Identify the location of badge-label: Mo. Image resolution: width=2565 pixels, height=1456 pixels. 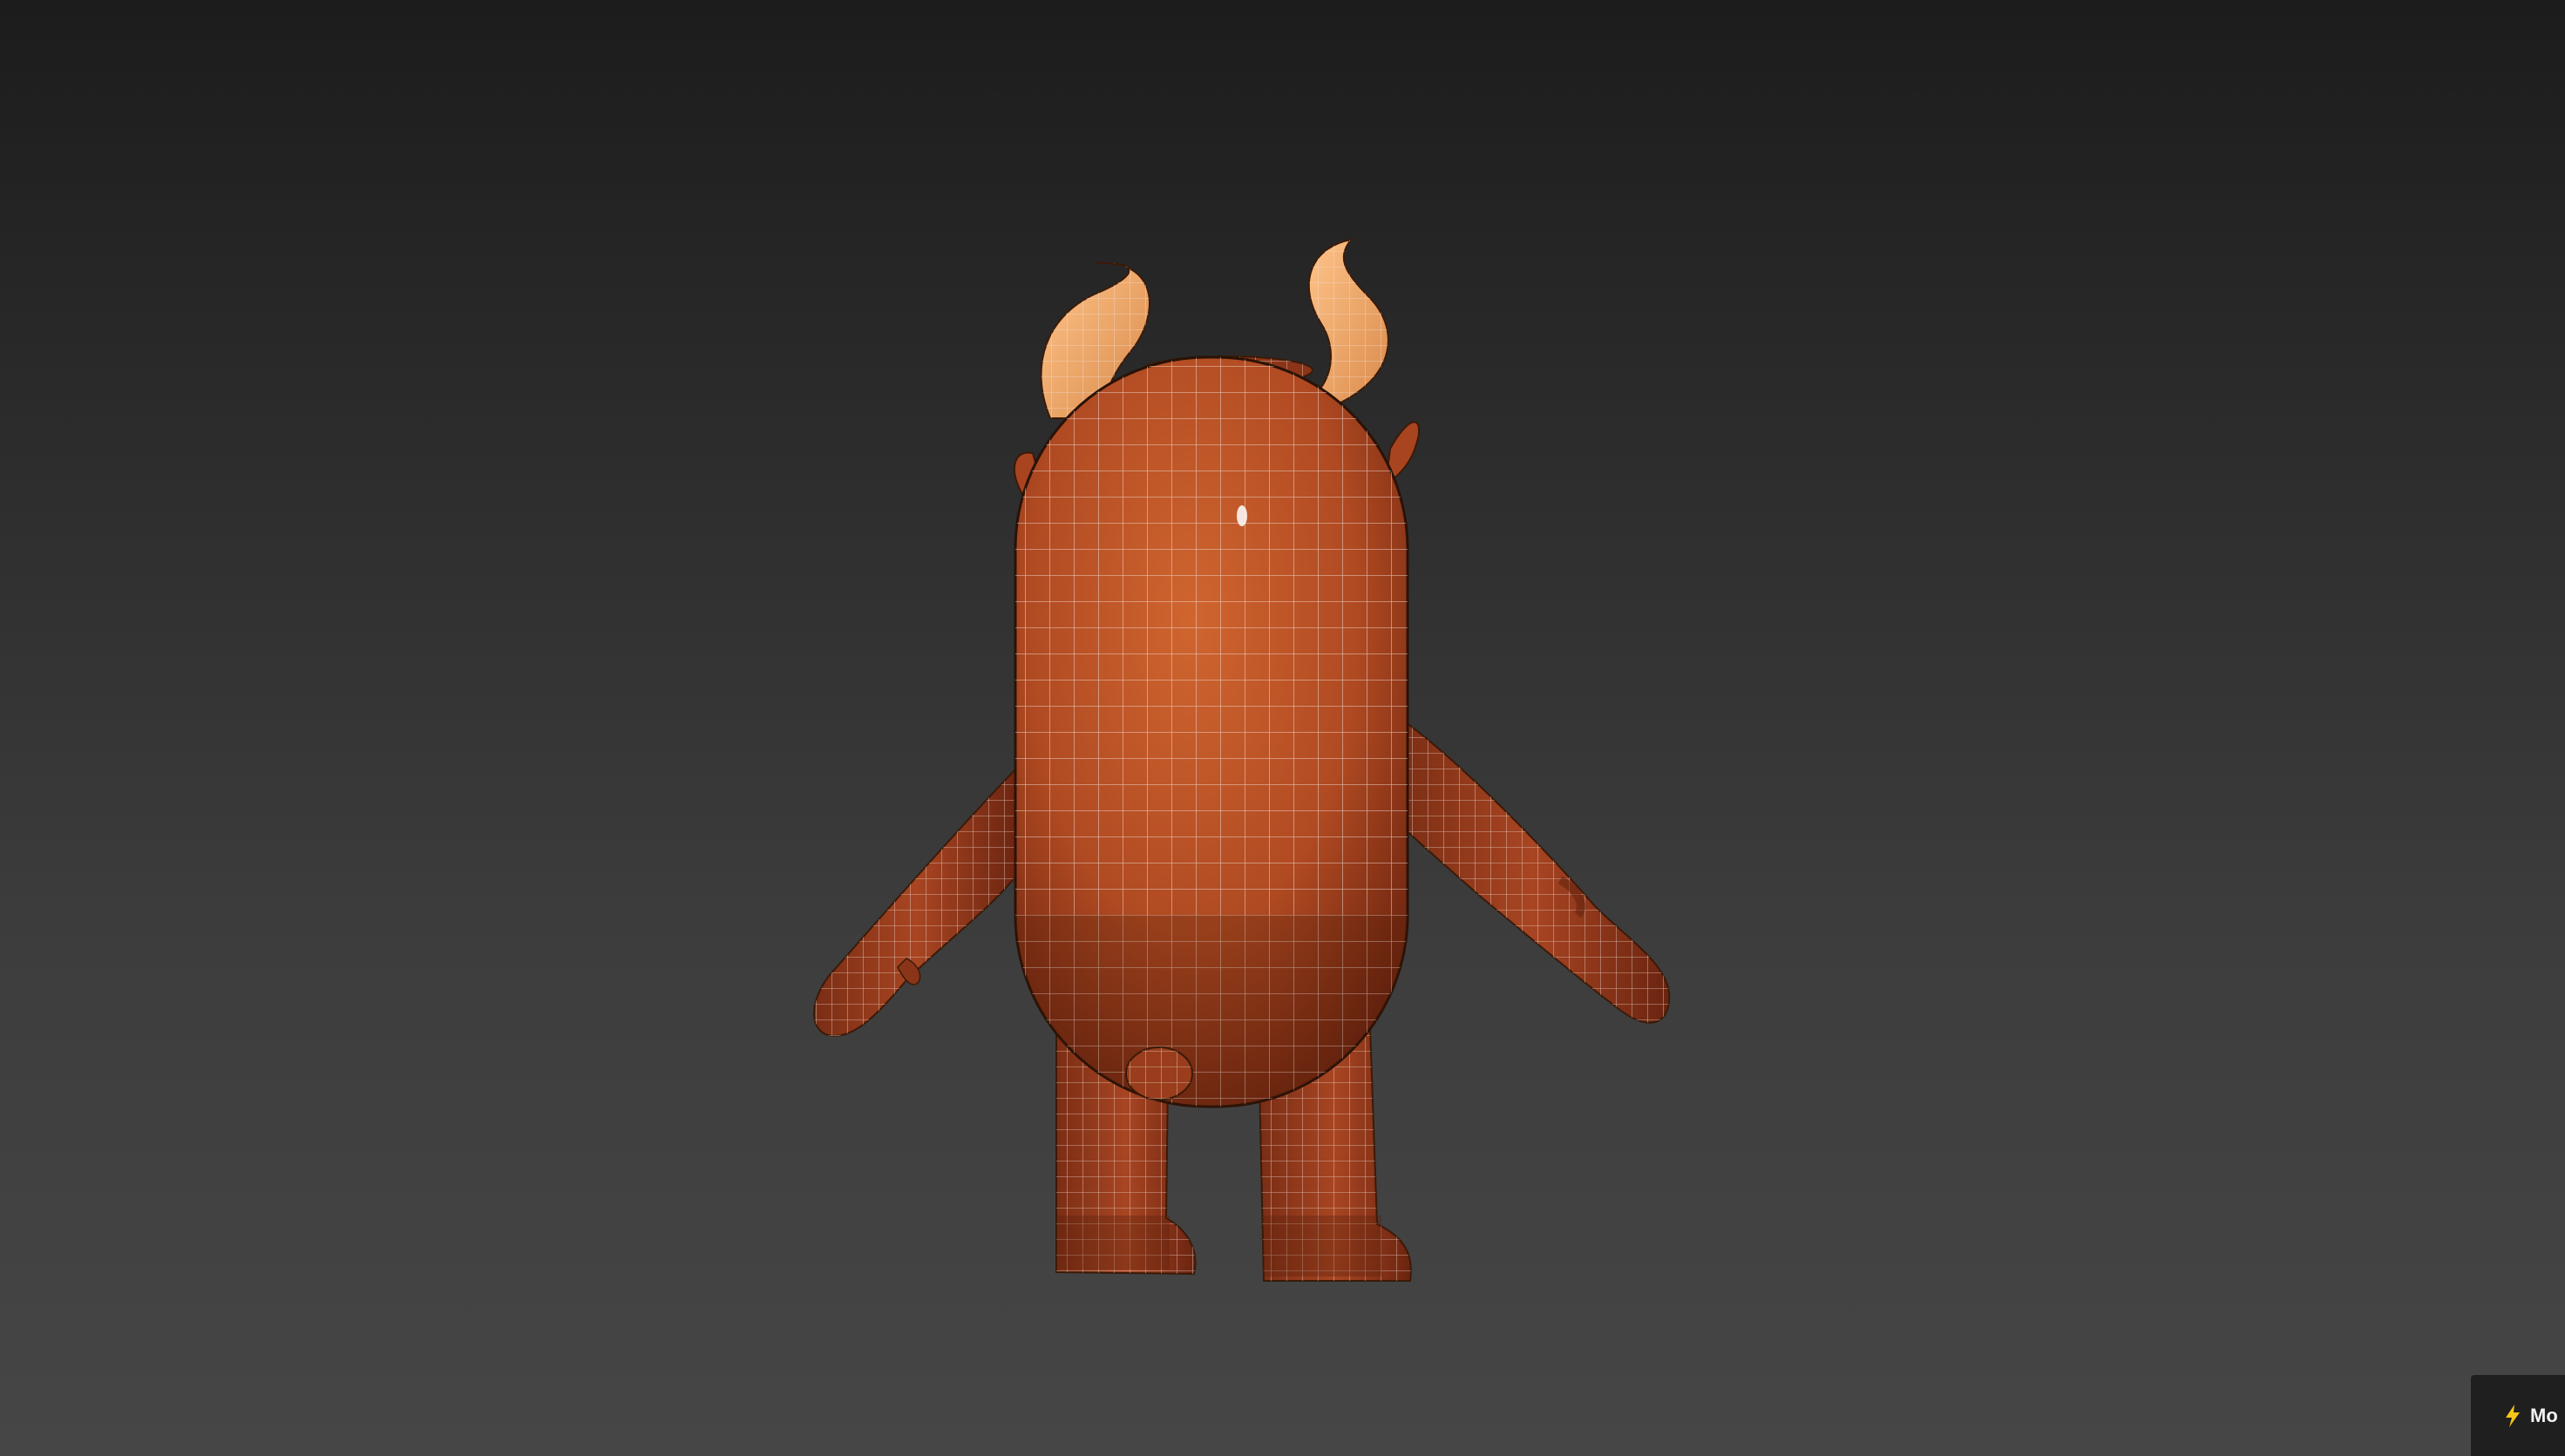
(2544, 1415).